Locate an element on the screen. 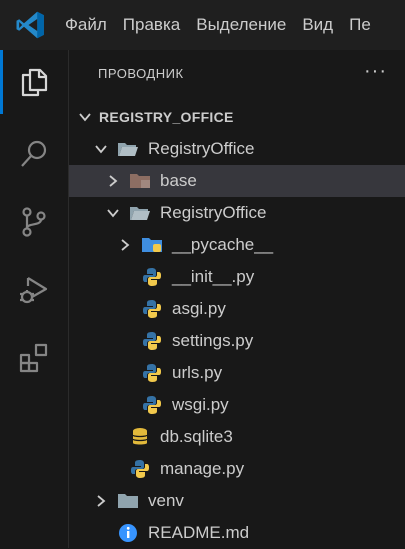 The width and height of the screenshot is (405, 549). workspace-root: REGISTRY_OFFICE is located at coordinates (237, 117).